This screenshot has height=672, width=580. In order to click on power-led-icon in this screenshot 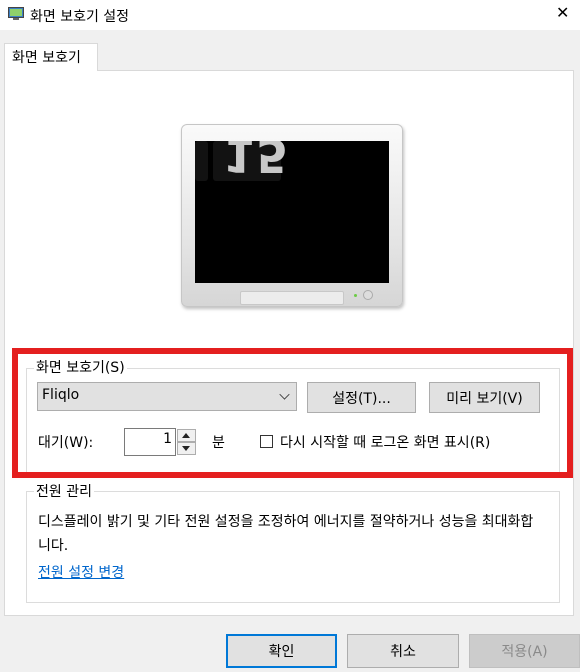, I will do `click(355, 295)`.